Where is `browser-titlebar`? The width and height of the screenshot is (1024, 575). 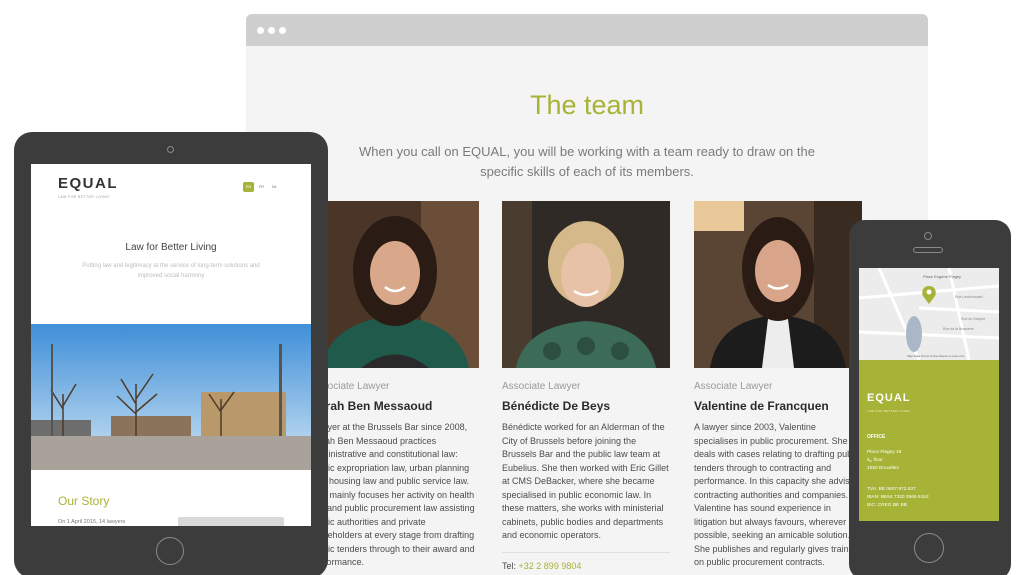 browser-titlebar is located at coordinates (587, 30).